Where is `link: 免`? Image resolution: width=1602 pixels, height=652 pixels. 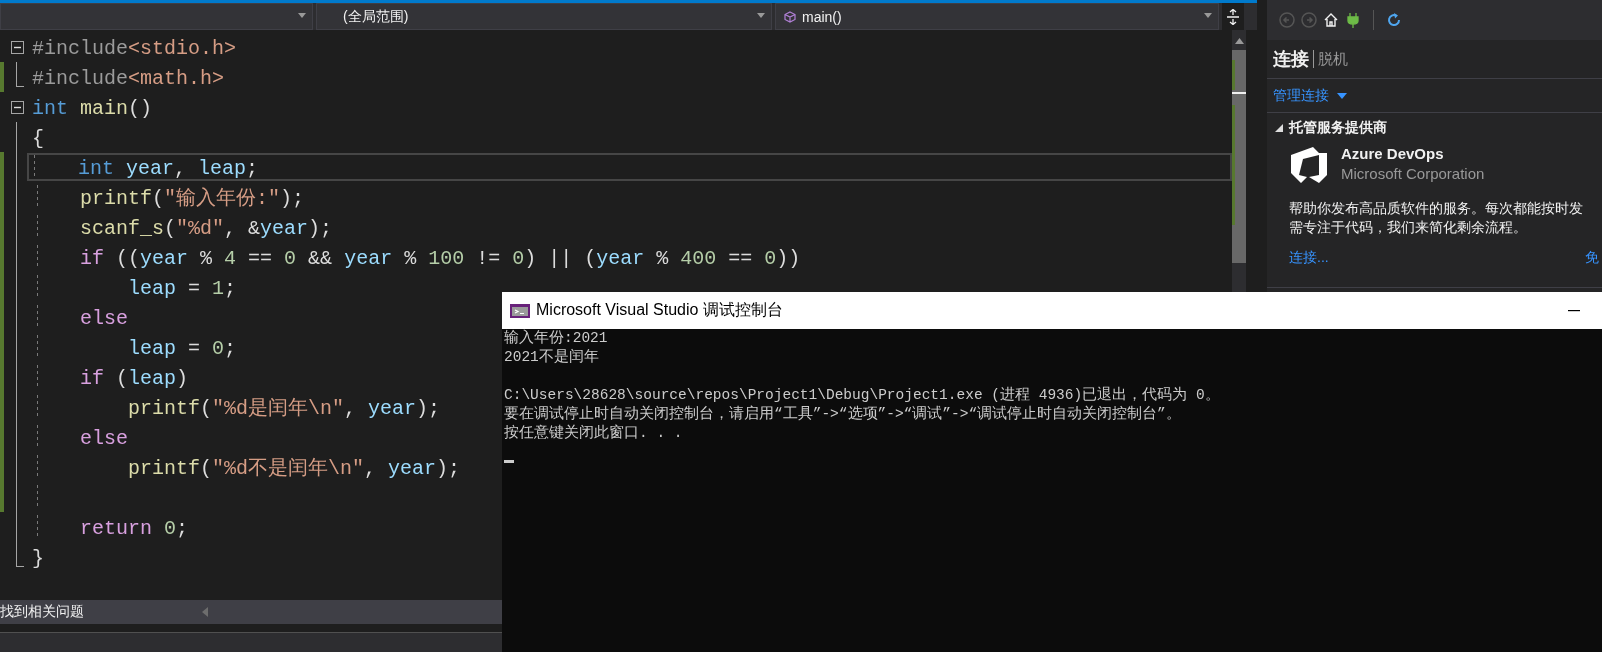
link: 免 is located at coordinates (1592, 258).